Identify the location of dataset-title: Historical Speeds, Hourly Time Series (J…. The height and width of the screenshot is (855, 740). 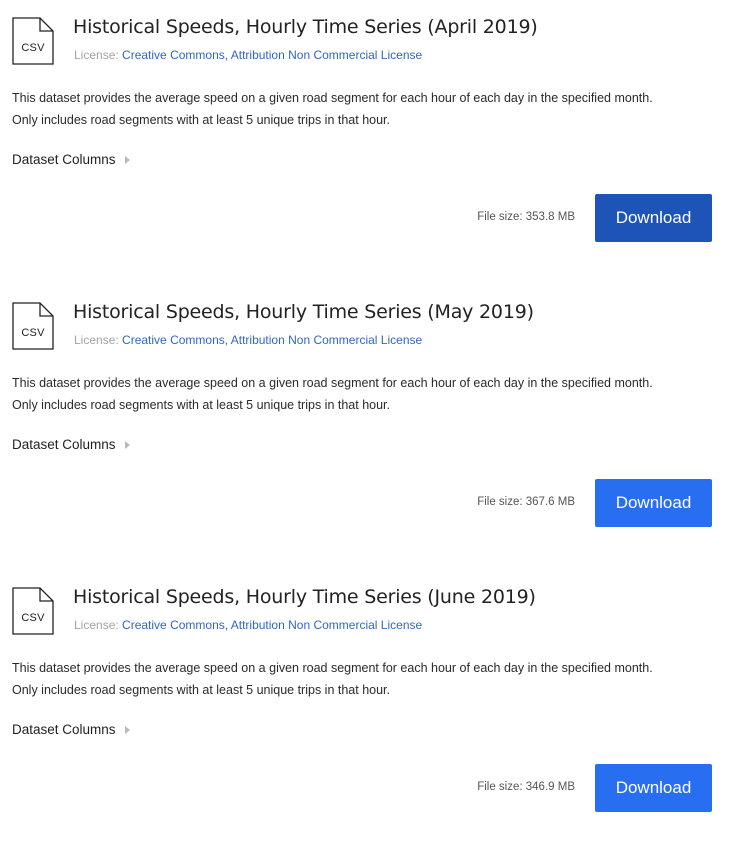
(304, 597).